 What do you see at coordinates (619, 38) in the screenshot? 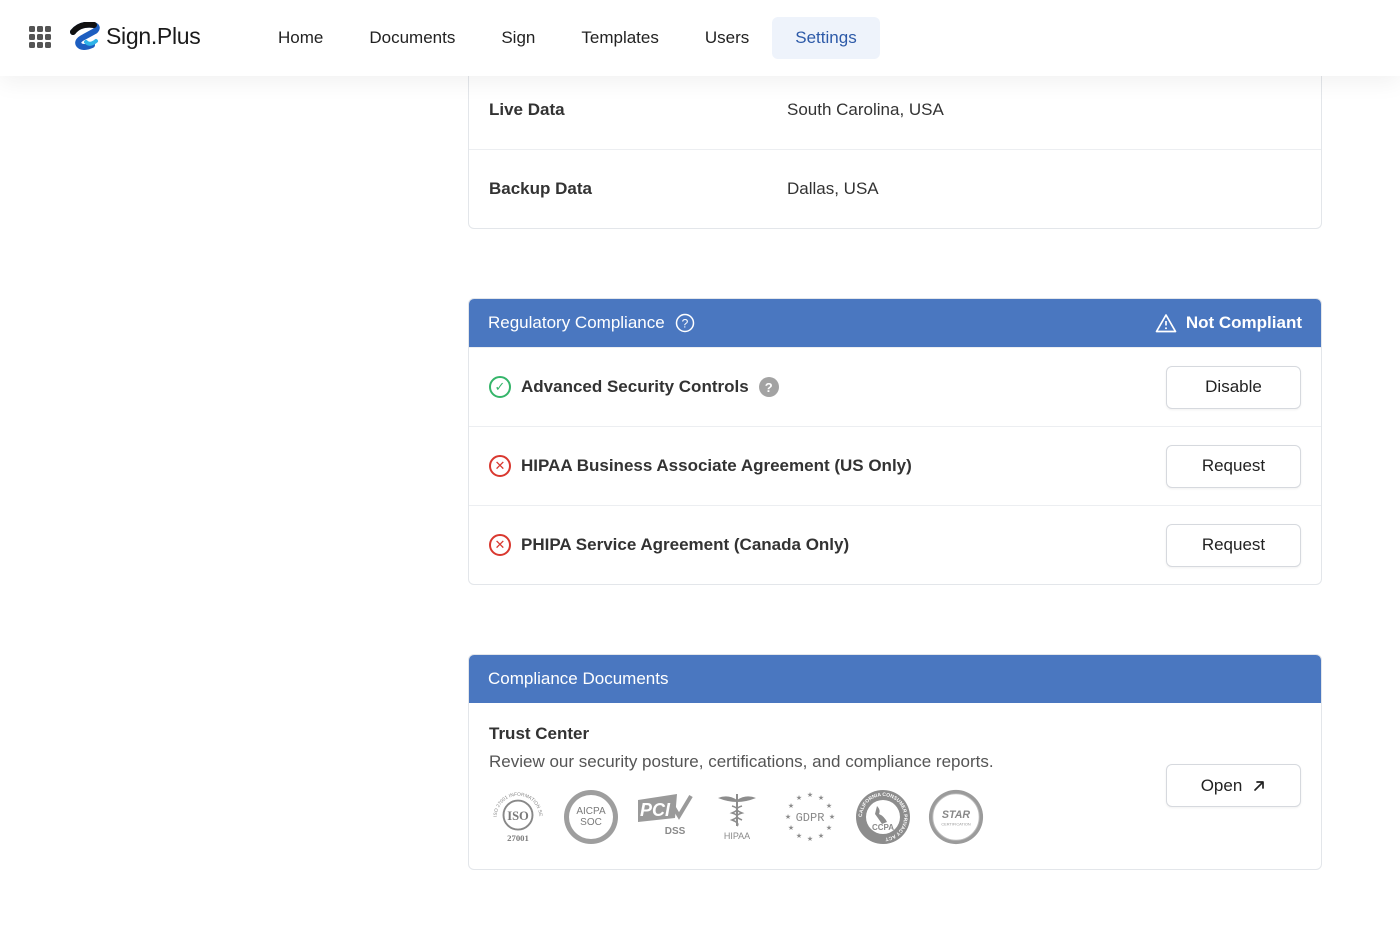
I see `nav-templates: Templates` at bounding box center [619, 38].